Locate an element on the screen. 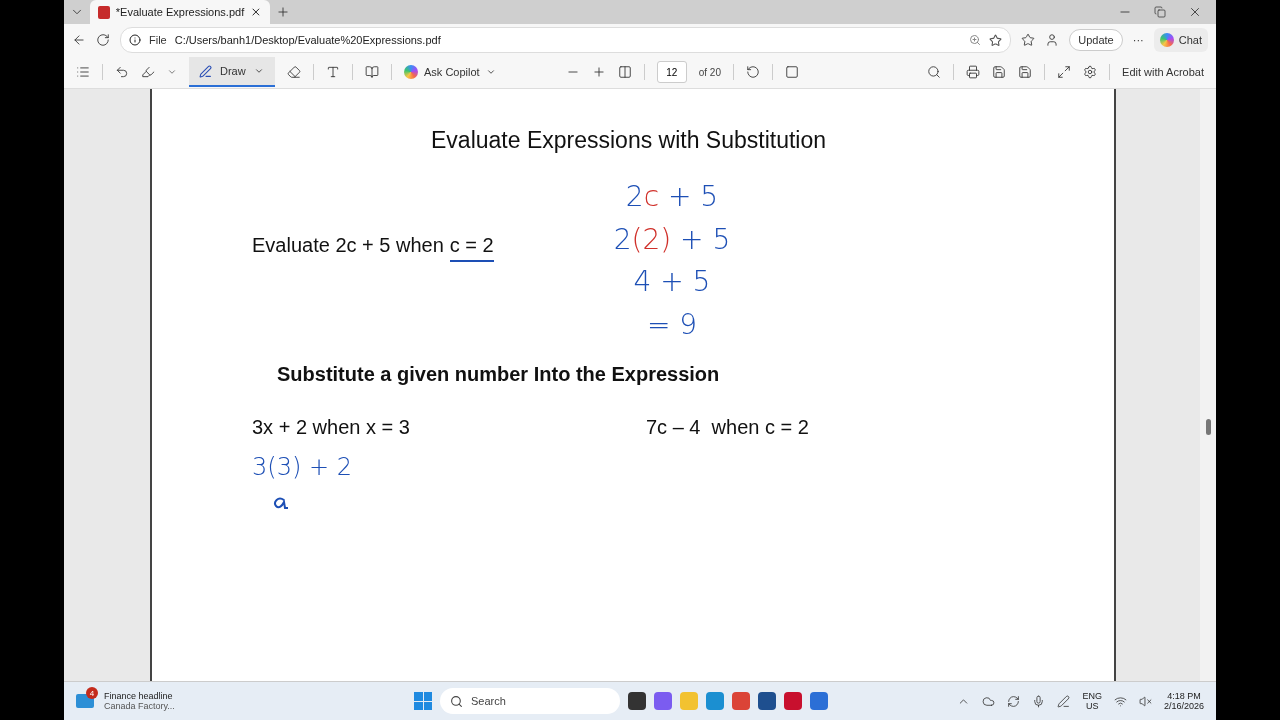 This screenshot has width=1280, height=720. handwritten-text: (2) is located at coordinates (651, 239).